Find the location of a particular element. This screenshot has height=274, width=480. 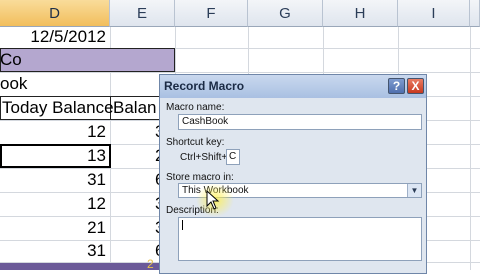

dialog-titlebar: Record Macro ? X is located at coordinates (293, 86).